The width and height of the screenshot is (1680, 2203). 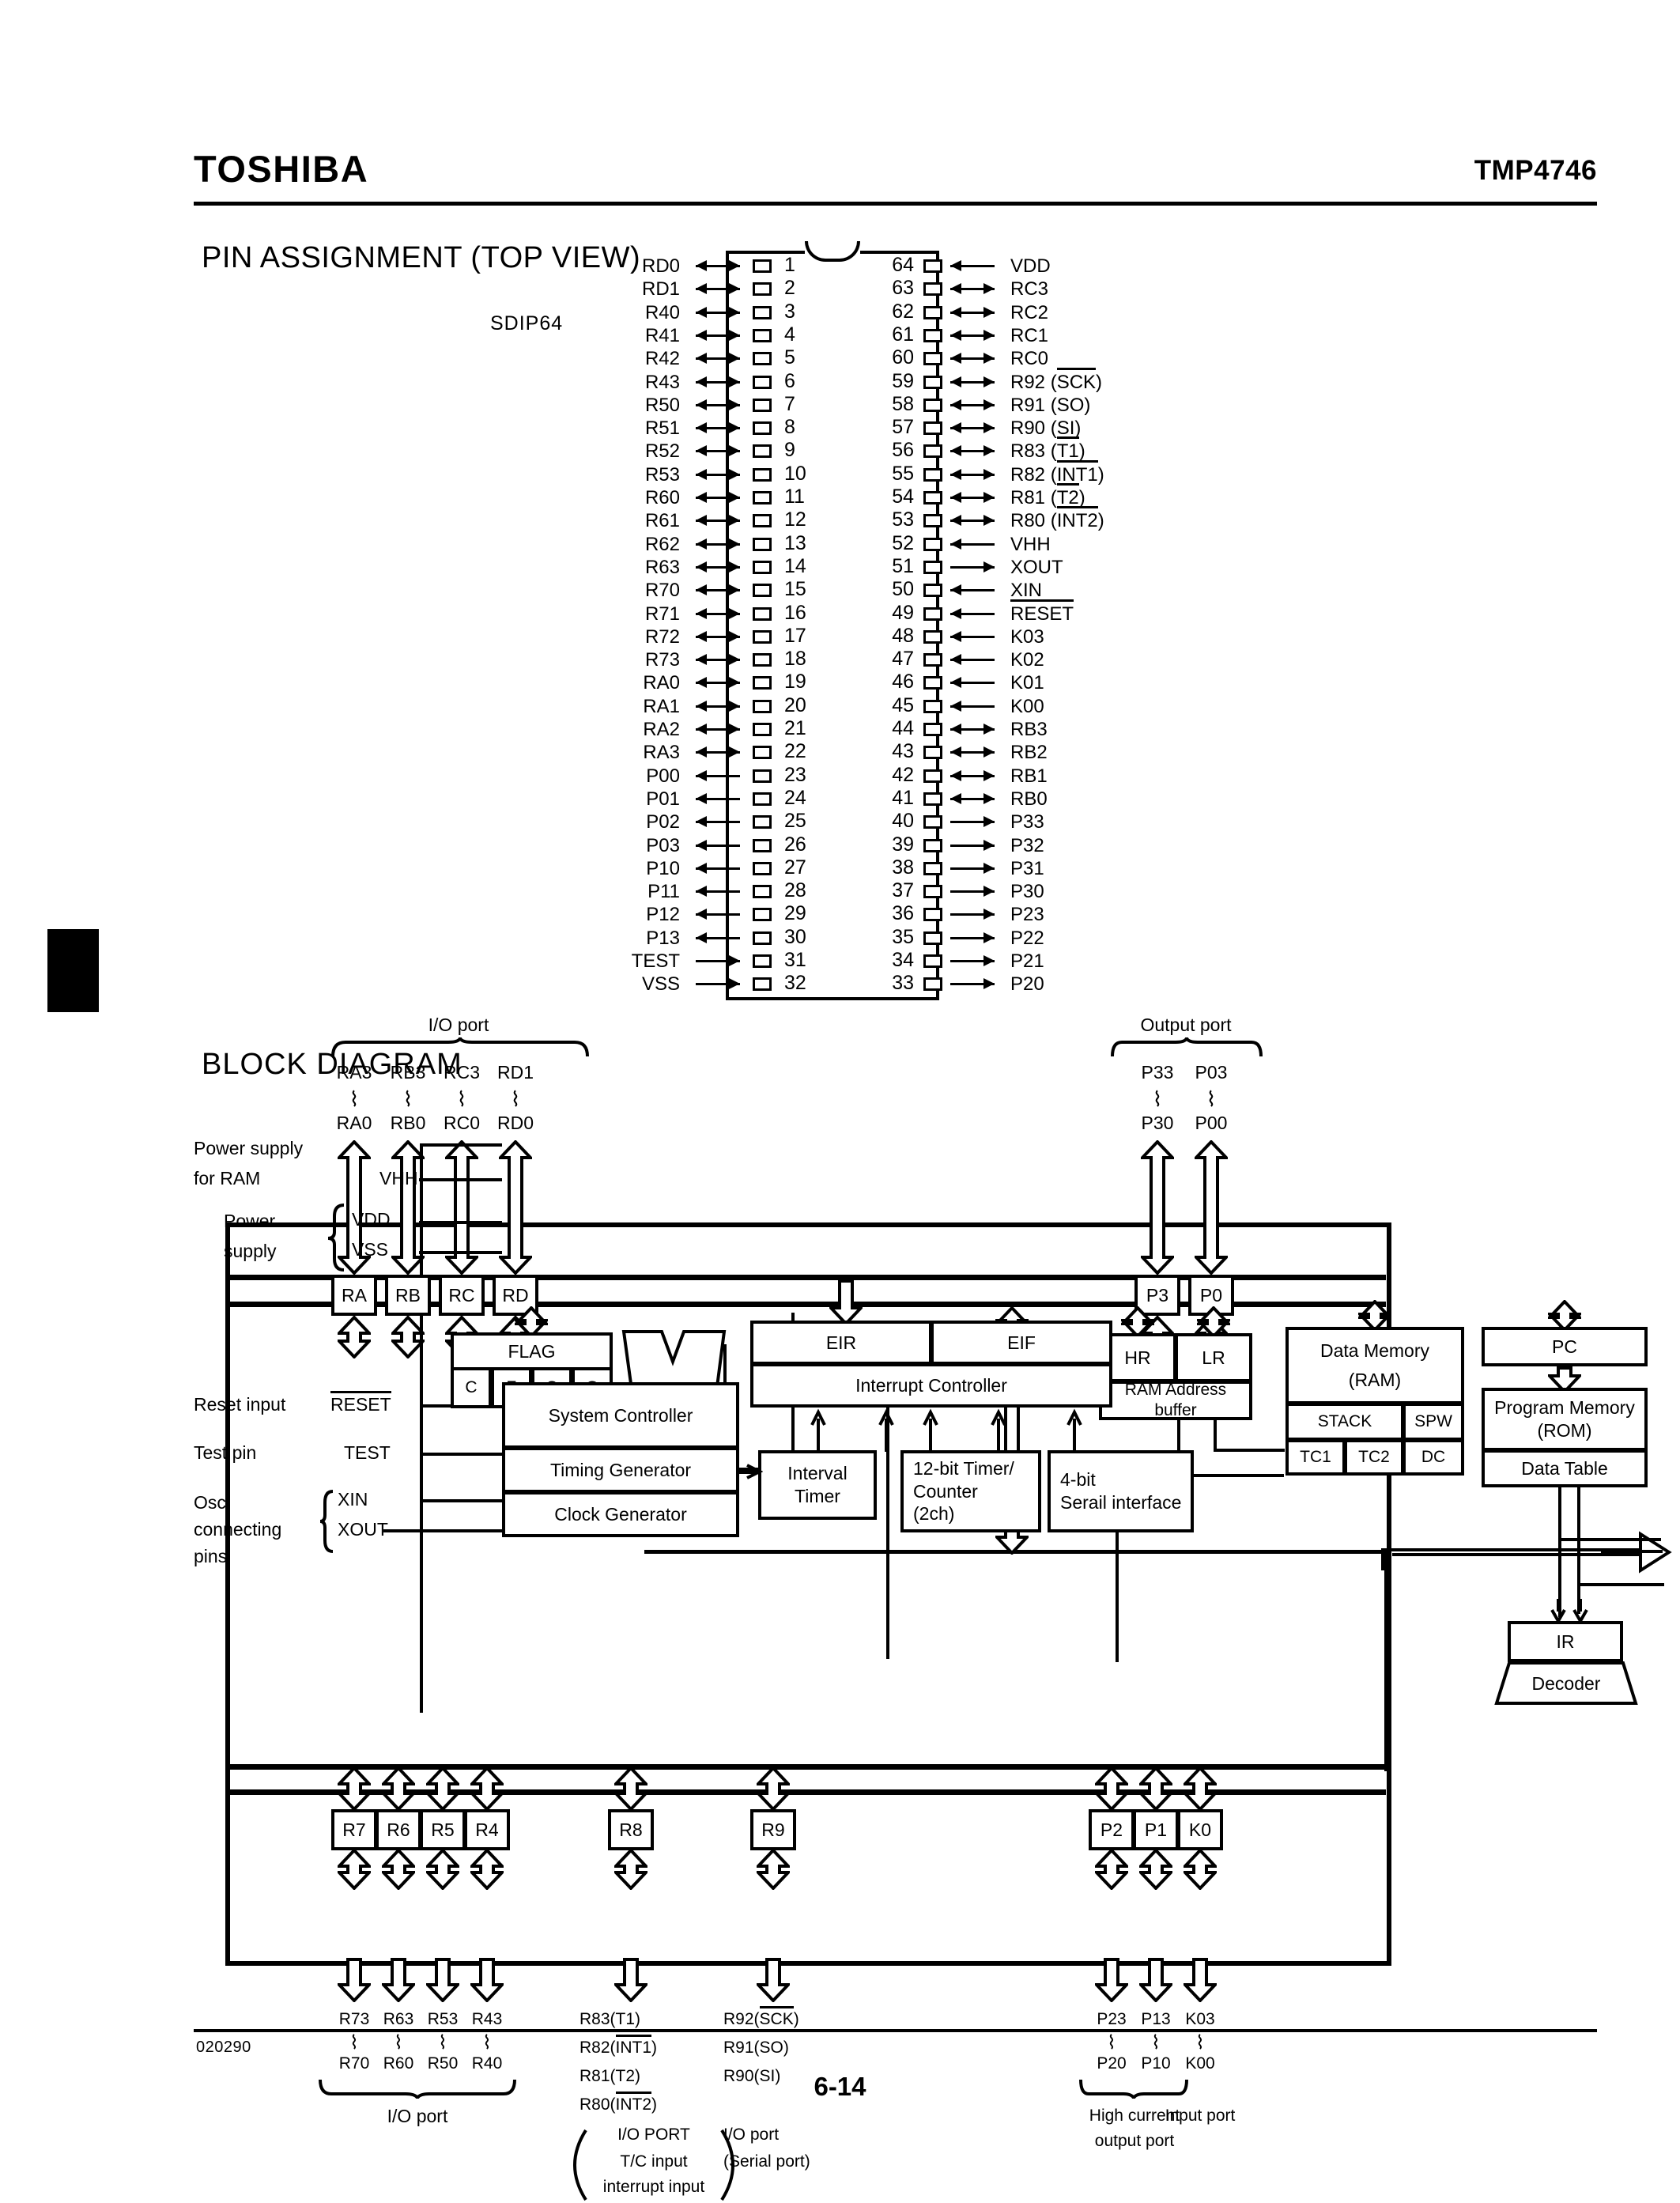 What do you see at coordinates (371, 1219) in the screenshot?
I see `vdd-pin-label: VDD` at bounding box center [371, 1219].